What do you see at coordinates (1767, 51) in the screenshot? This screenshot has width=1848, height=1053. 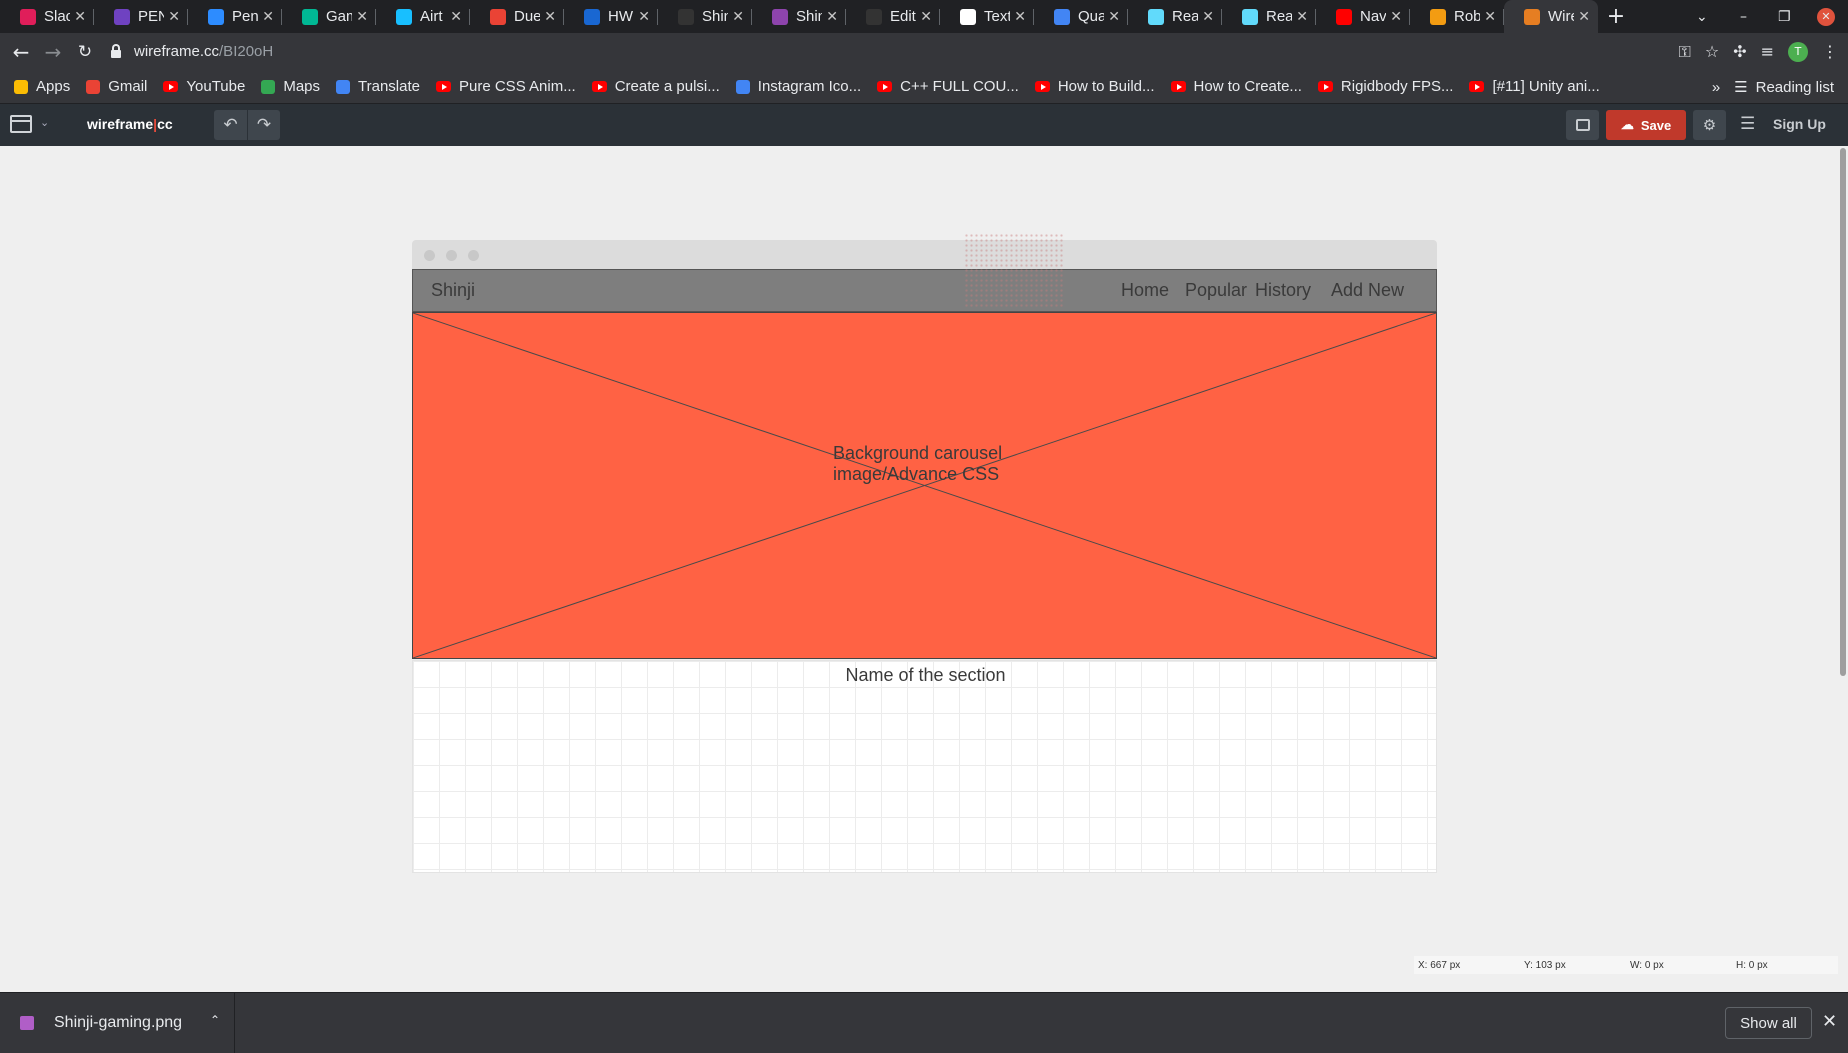 I see `media-queue-icon: ≡` at bounding box center [1767, 51].